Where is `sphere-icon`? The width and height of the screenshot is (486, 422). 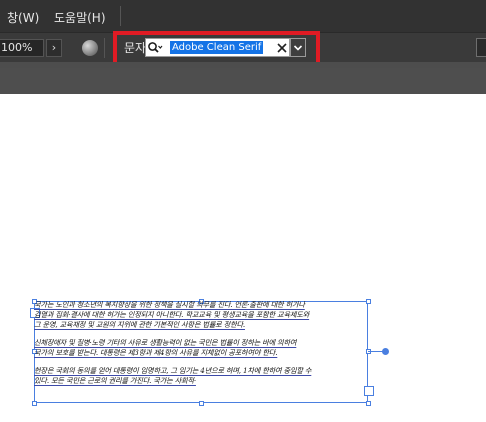
sphere-icon is located at coordinates (90, 48).